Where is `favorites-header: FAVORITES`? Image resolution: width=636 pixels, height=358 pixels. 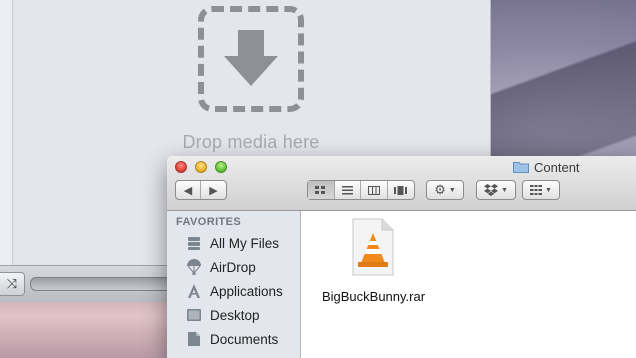
favorites-header: FAVORITES is located at coordinates (209, 222).